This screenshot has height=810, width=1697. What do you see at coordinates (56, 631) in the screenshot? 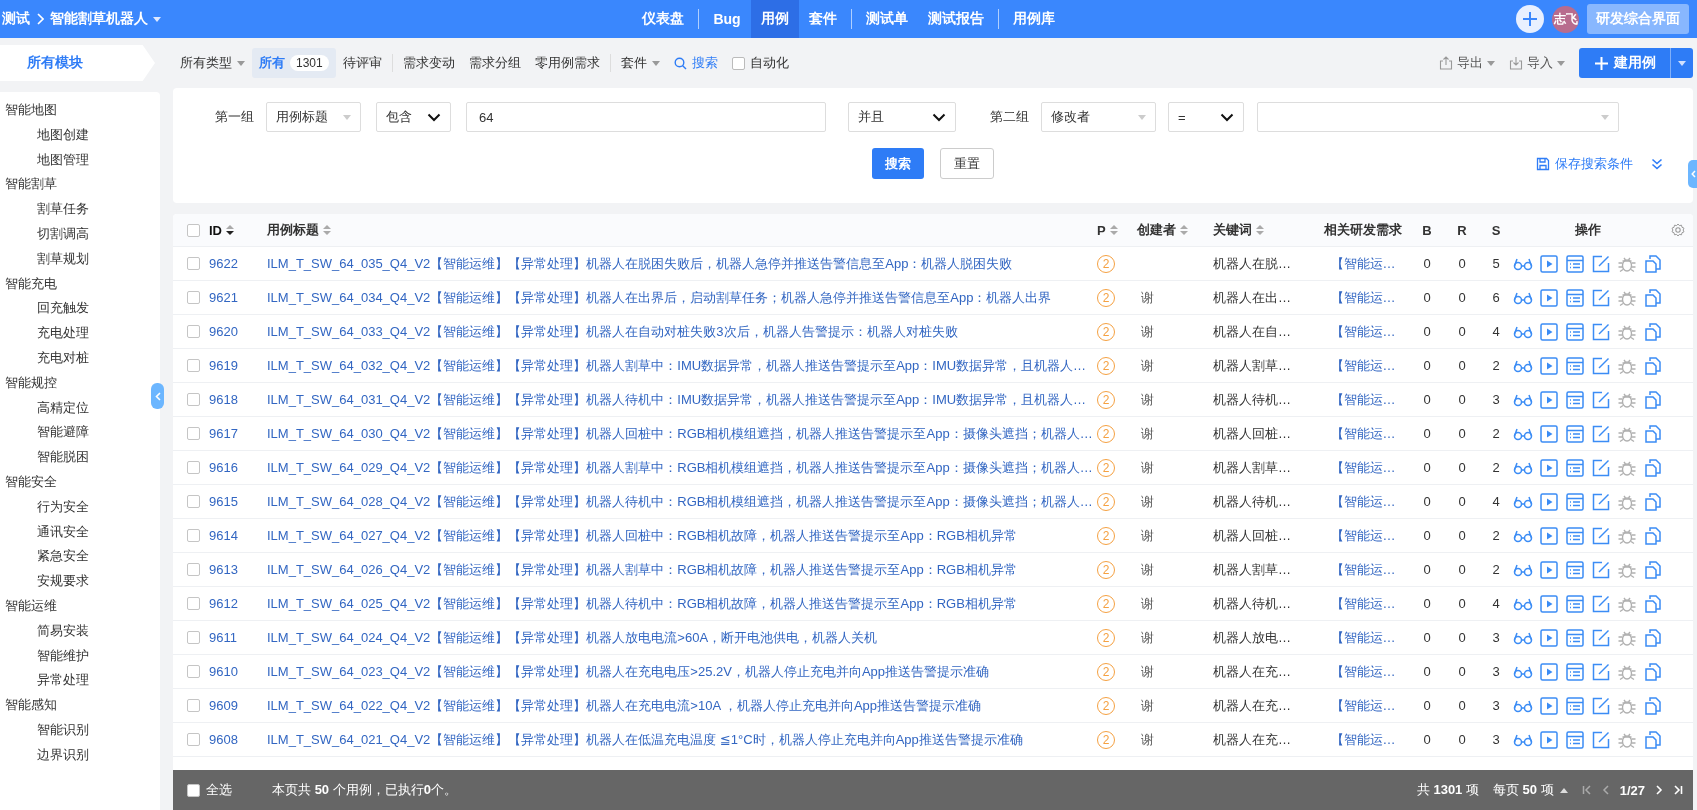
I see `module-item: 简易安装` at bounding box center [56, 631].